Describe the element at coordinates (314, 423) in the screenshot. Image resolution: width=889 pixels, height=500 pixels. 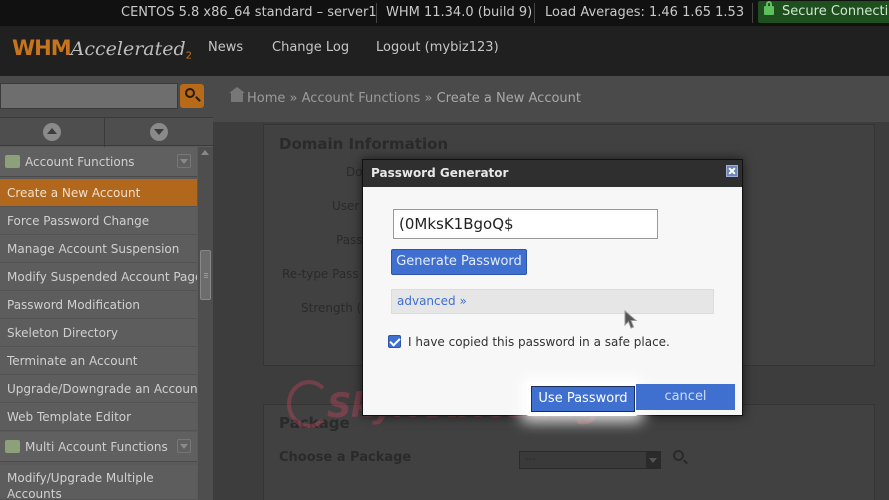
I see `panel-title: Package` at that location.